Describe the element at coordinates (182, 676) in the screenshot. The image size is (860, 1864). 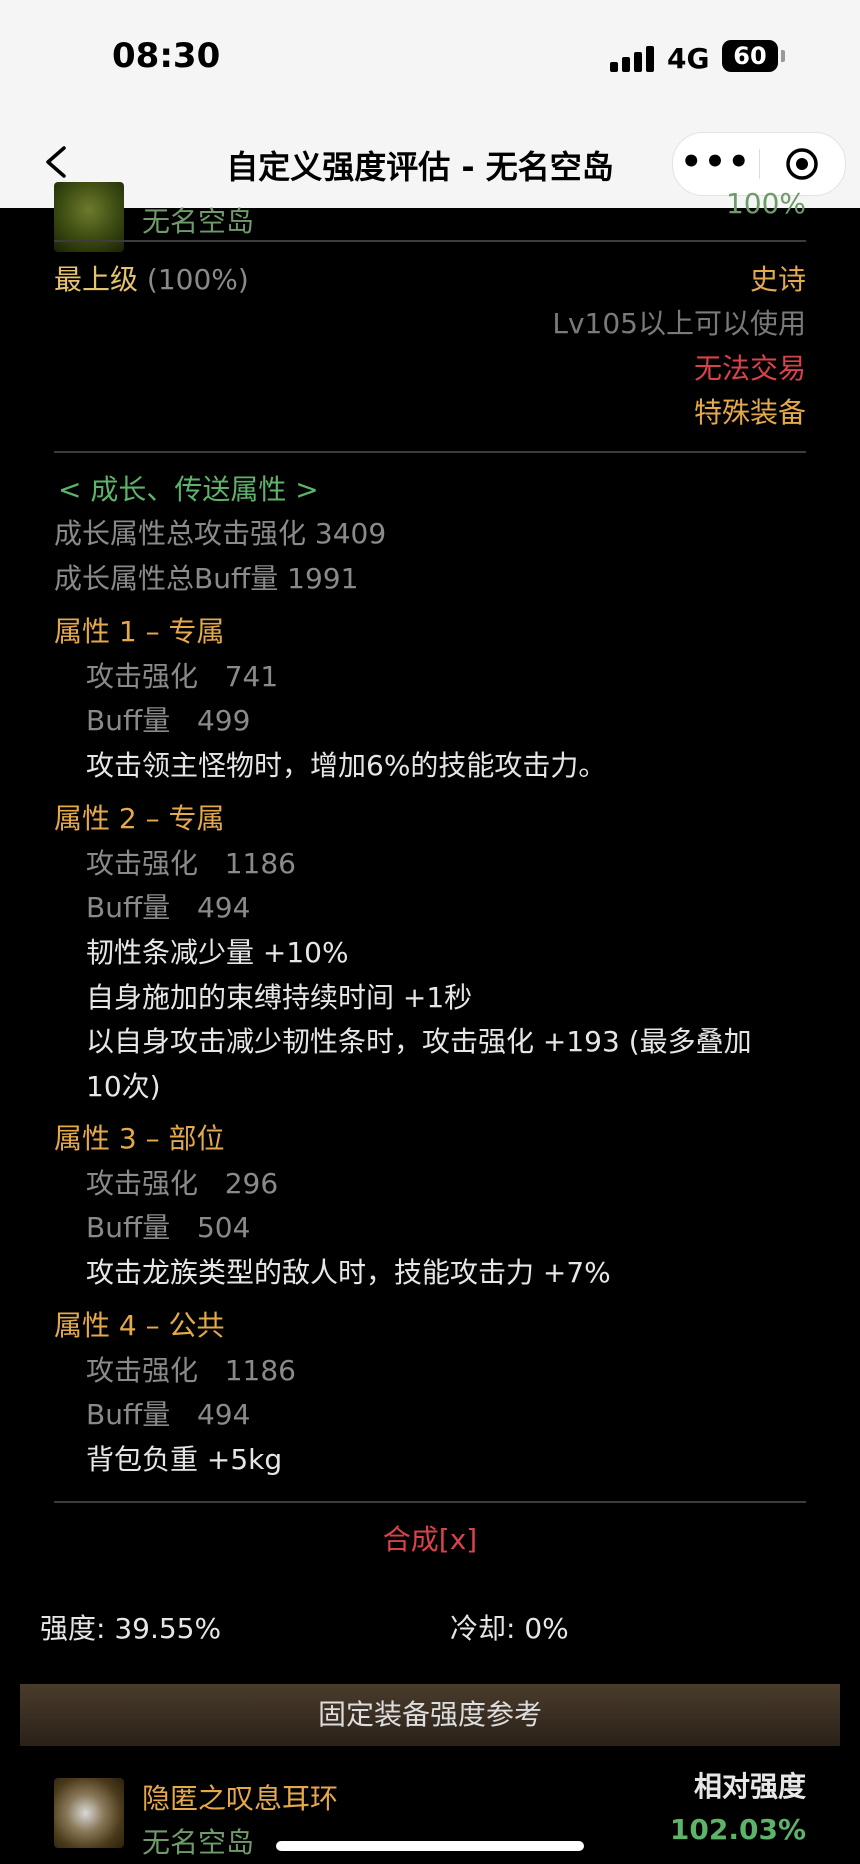
I see `attribute-attack: 攻击强化 741` at that location.